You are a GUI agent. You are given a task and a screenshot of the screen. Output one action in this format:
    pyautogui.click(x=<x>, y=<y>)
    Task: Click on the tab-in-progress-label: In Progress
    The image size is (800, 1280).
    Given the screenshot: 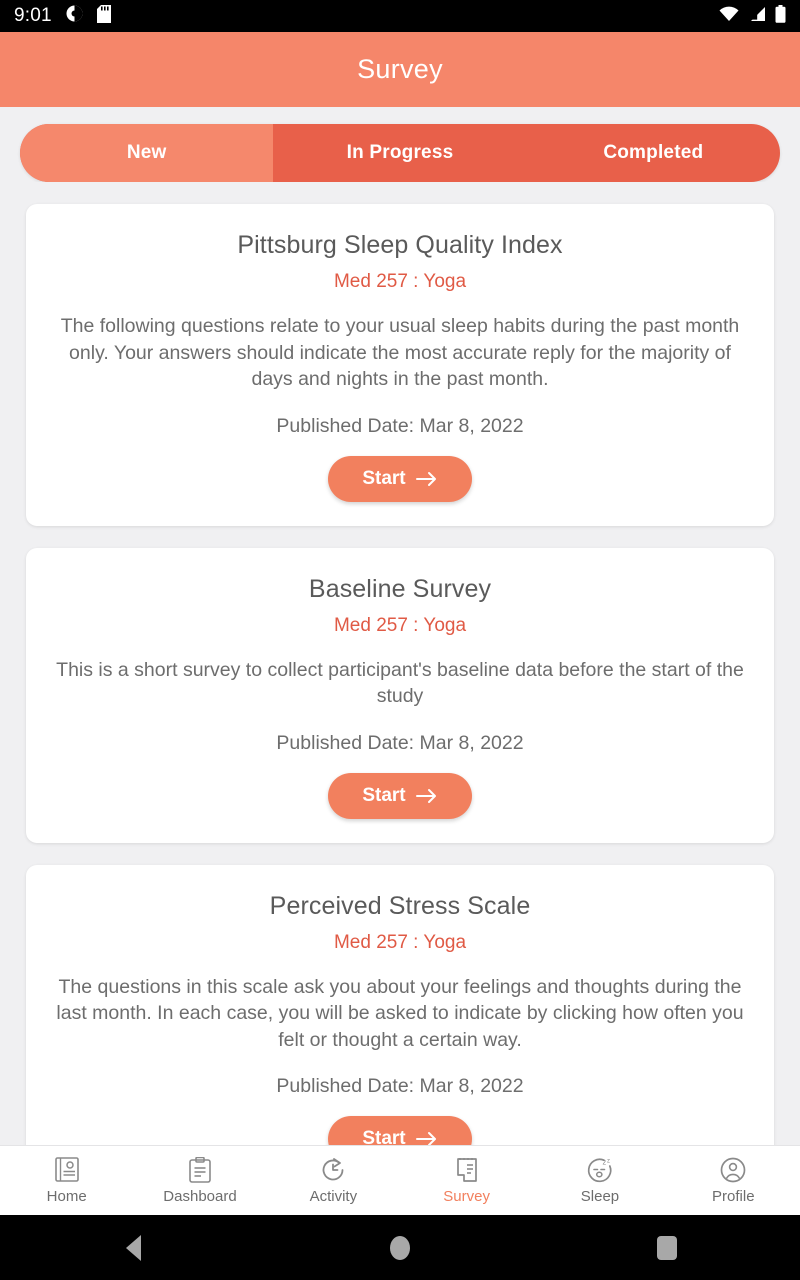 What is the action you would take?
    pyautogui.click(x=400, y=152)
    